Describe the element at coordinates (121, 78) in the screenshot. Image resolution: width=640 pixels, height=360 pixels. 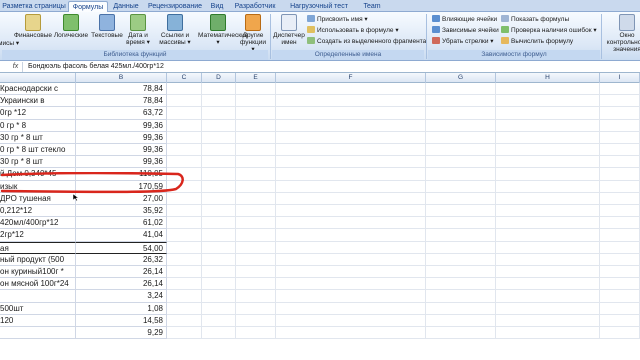
I see `column-header-b: B` at that location.